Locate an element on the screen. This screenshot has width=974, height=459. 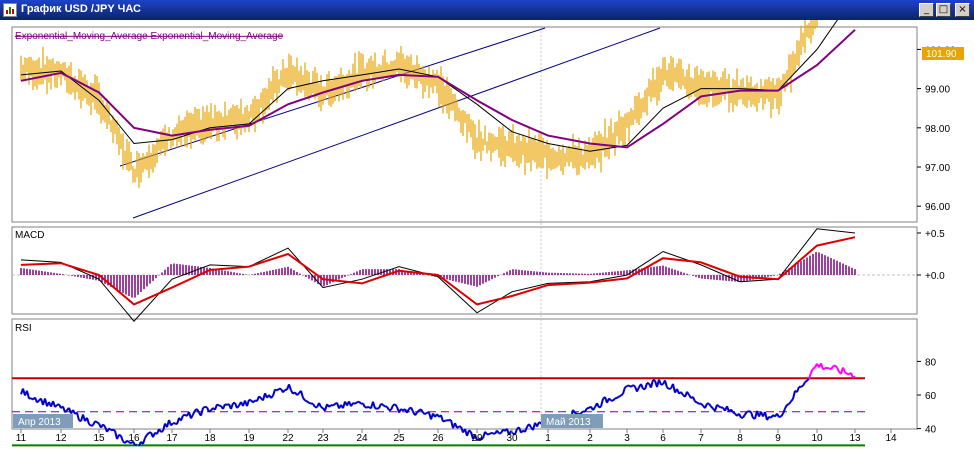
x-tick-label: 16 is located at coordinates (134, 438).